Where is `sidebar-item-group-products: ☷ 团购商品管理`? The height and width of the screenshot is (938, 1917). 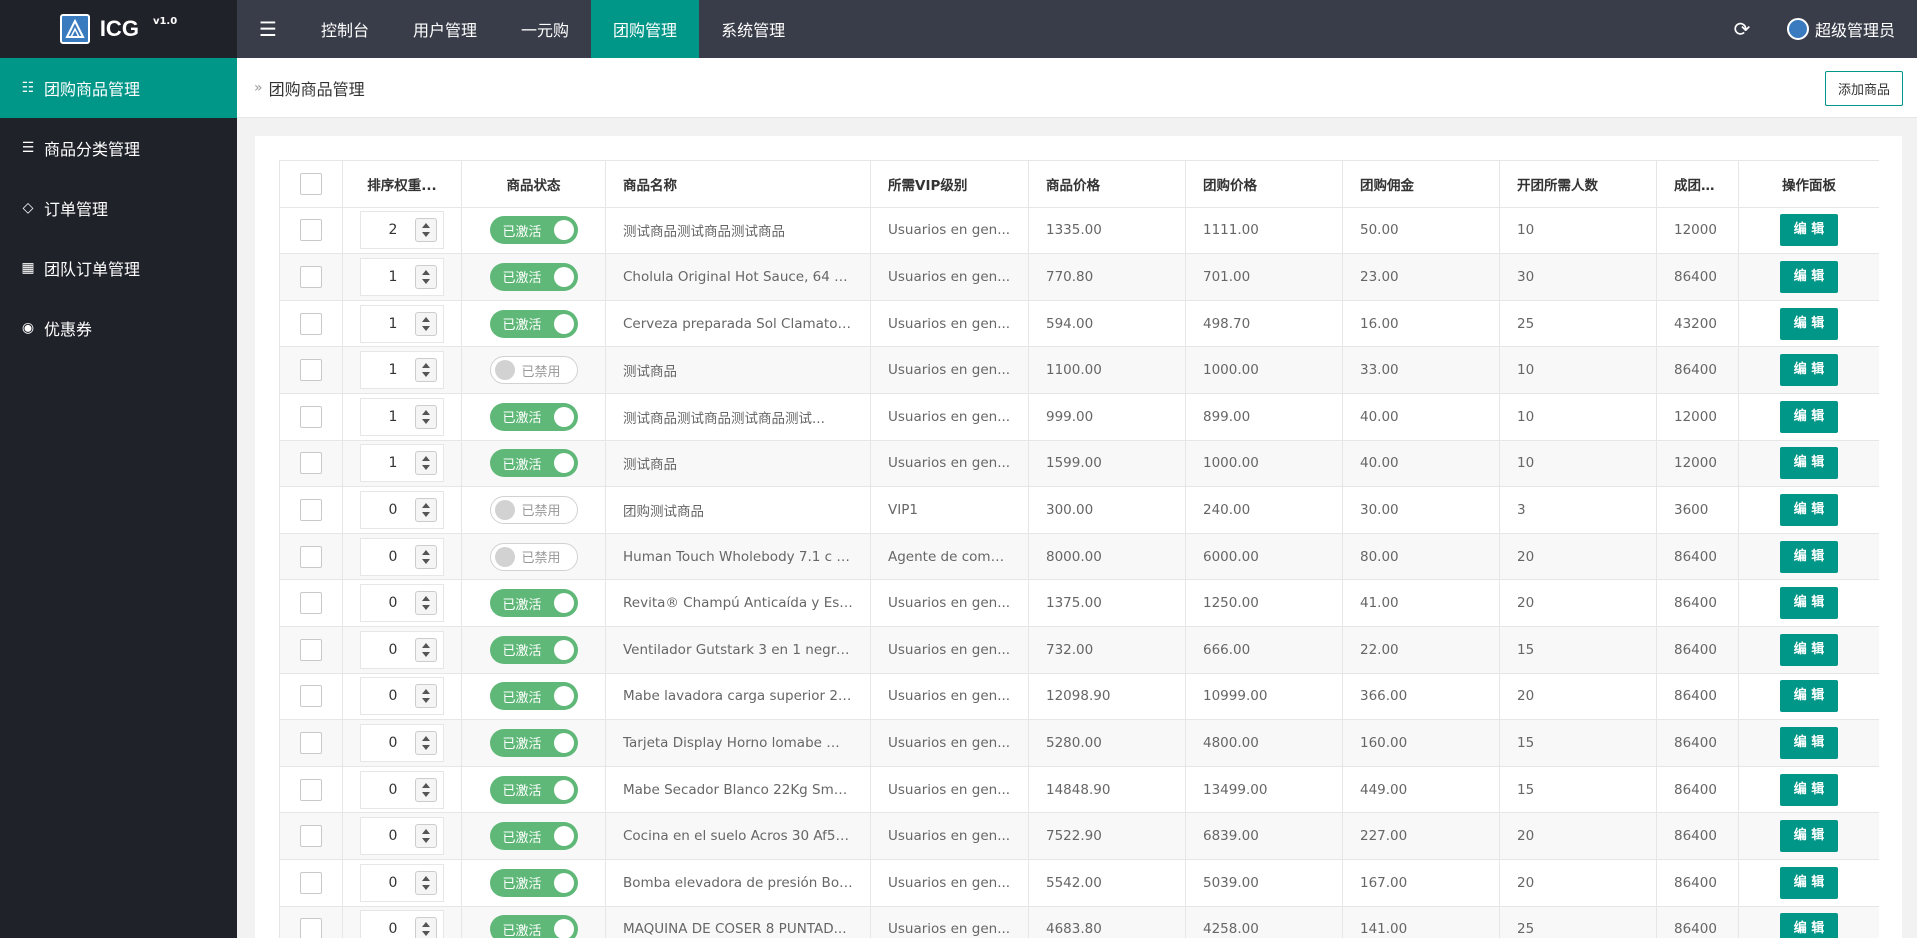 sidebar-item-group-products: ☷ 团购商品管理 is located at coordinates (118, 88).